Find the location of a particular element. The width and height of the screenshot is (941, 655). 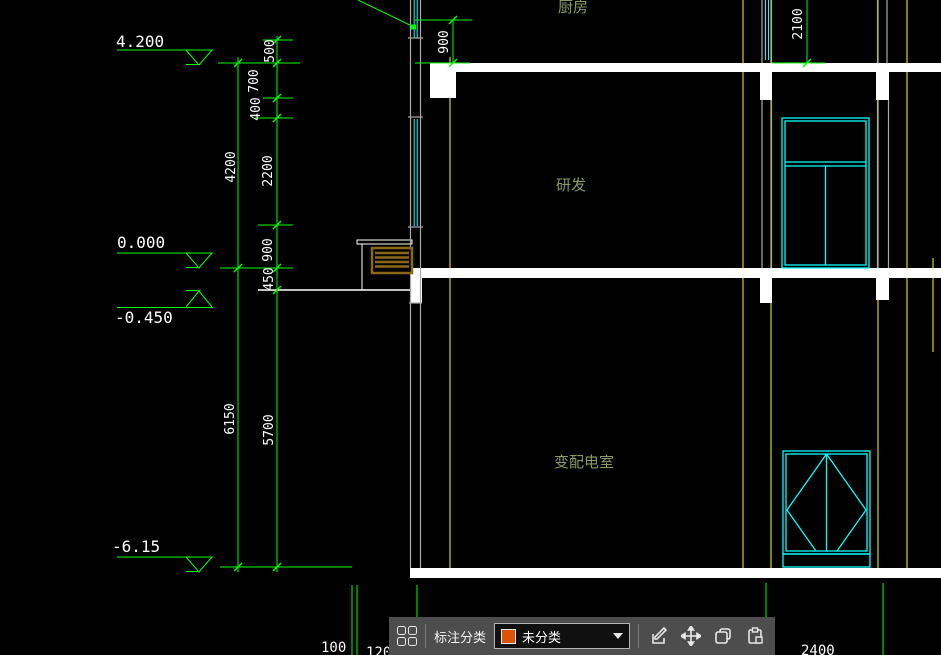

chevron-down-icon is located at coordinates (618, 636).